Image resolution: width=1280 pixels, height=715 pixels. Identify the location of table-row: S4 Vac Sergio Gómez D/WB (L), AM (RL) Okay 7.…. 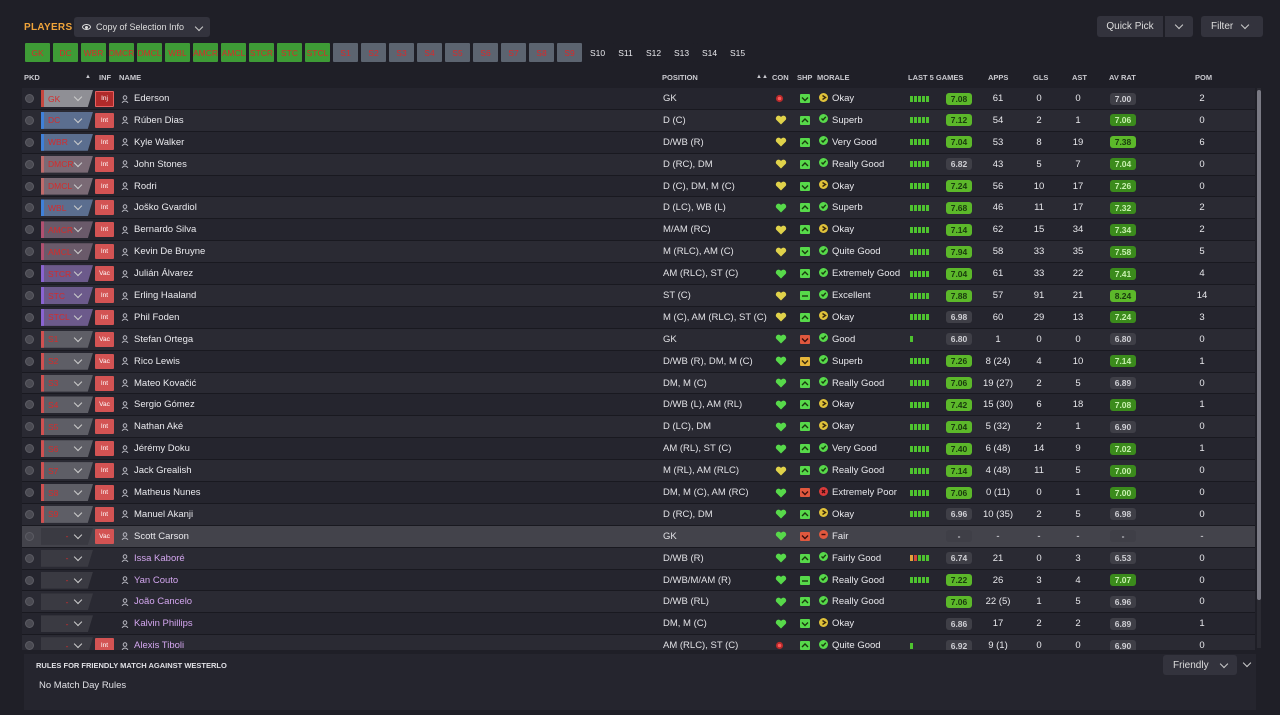
(638, 405).